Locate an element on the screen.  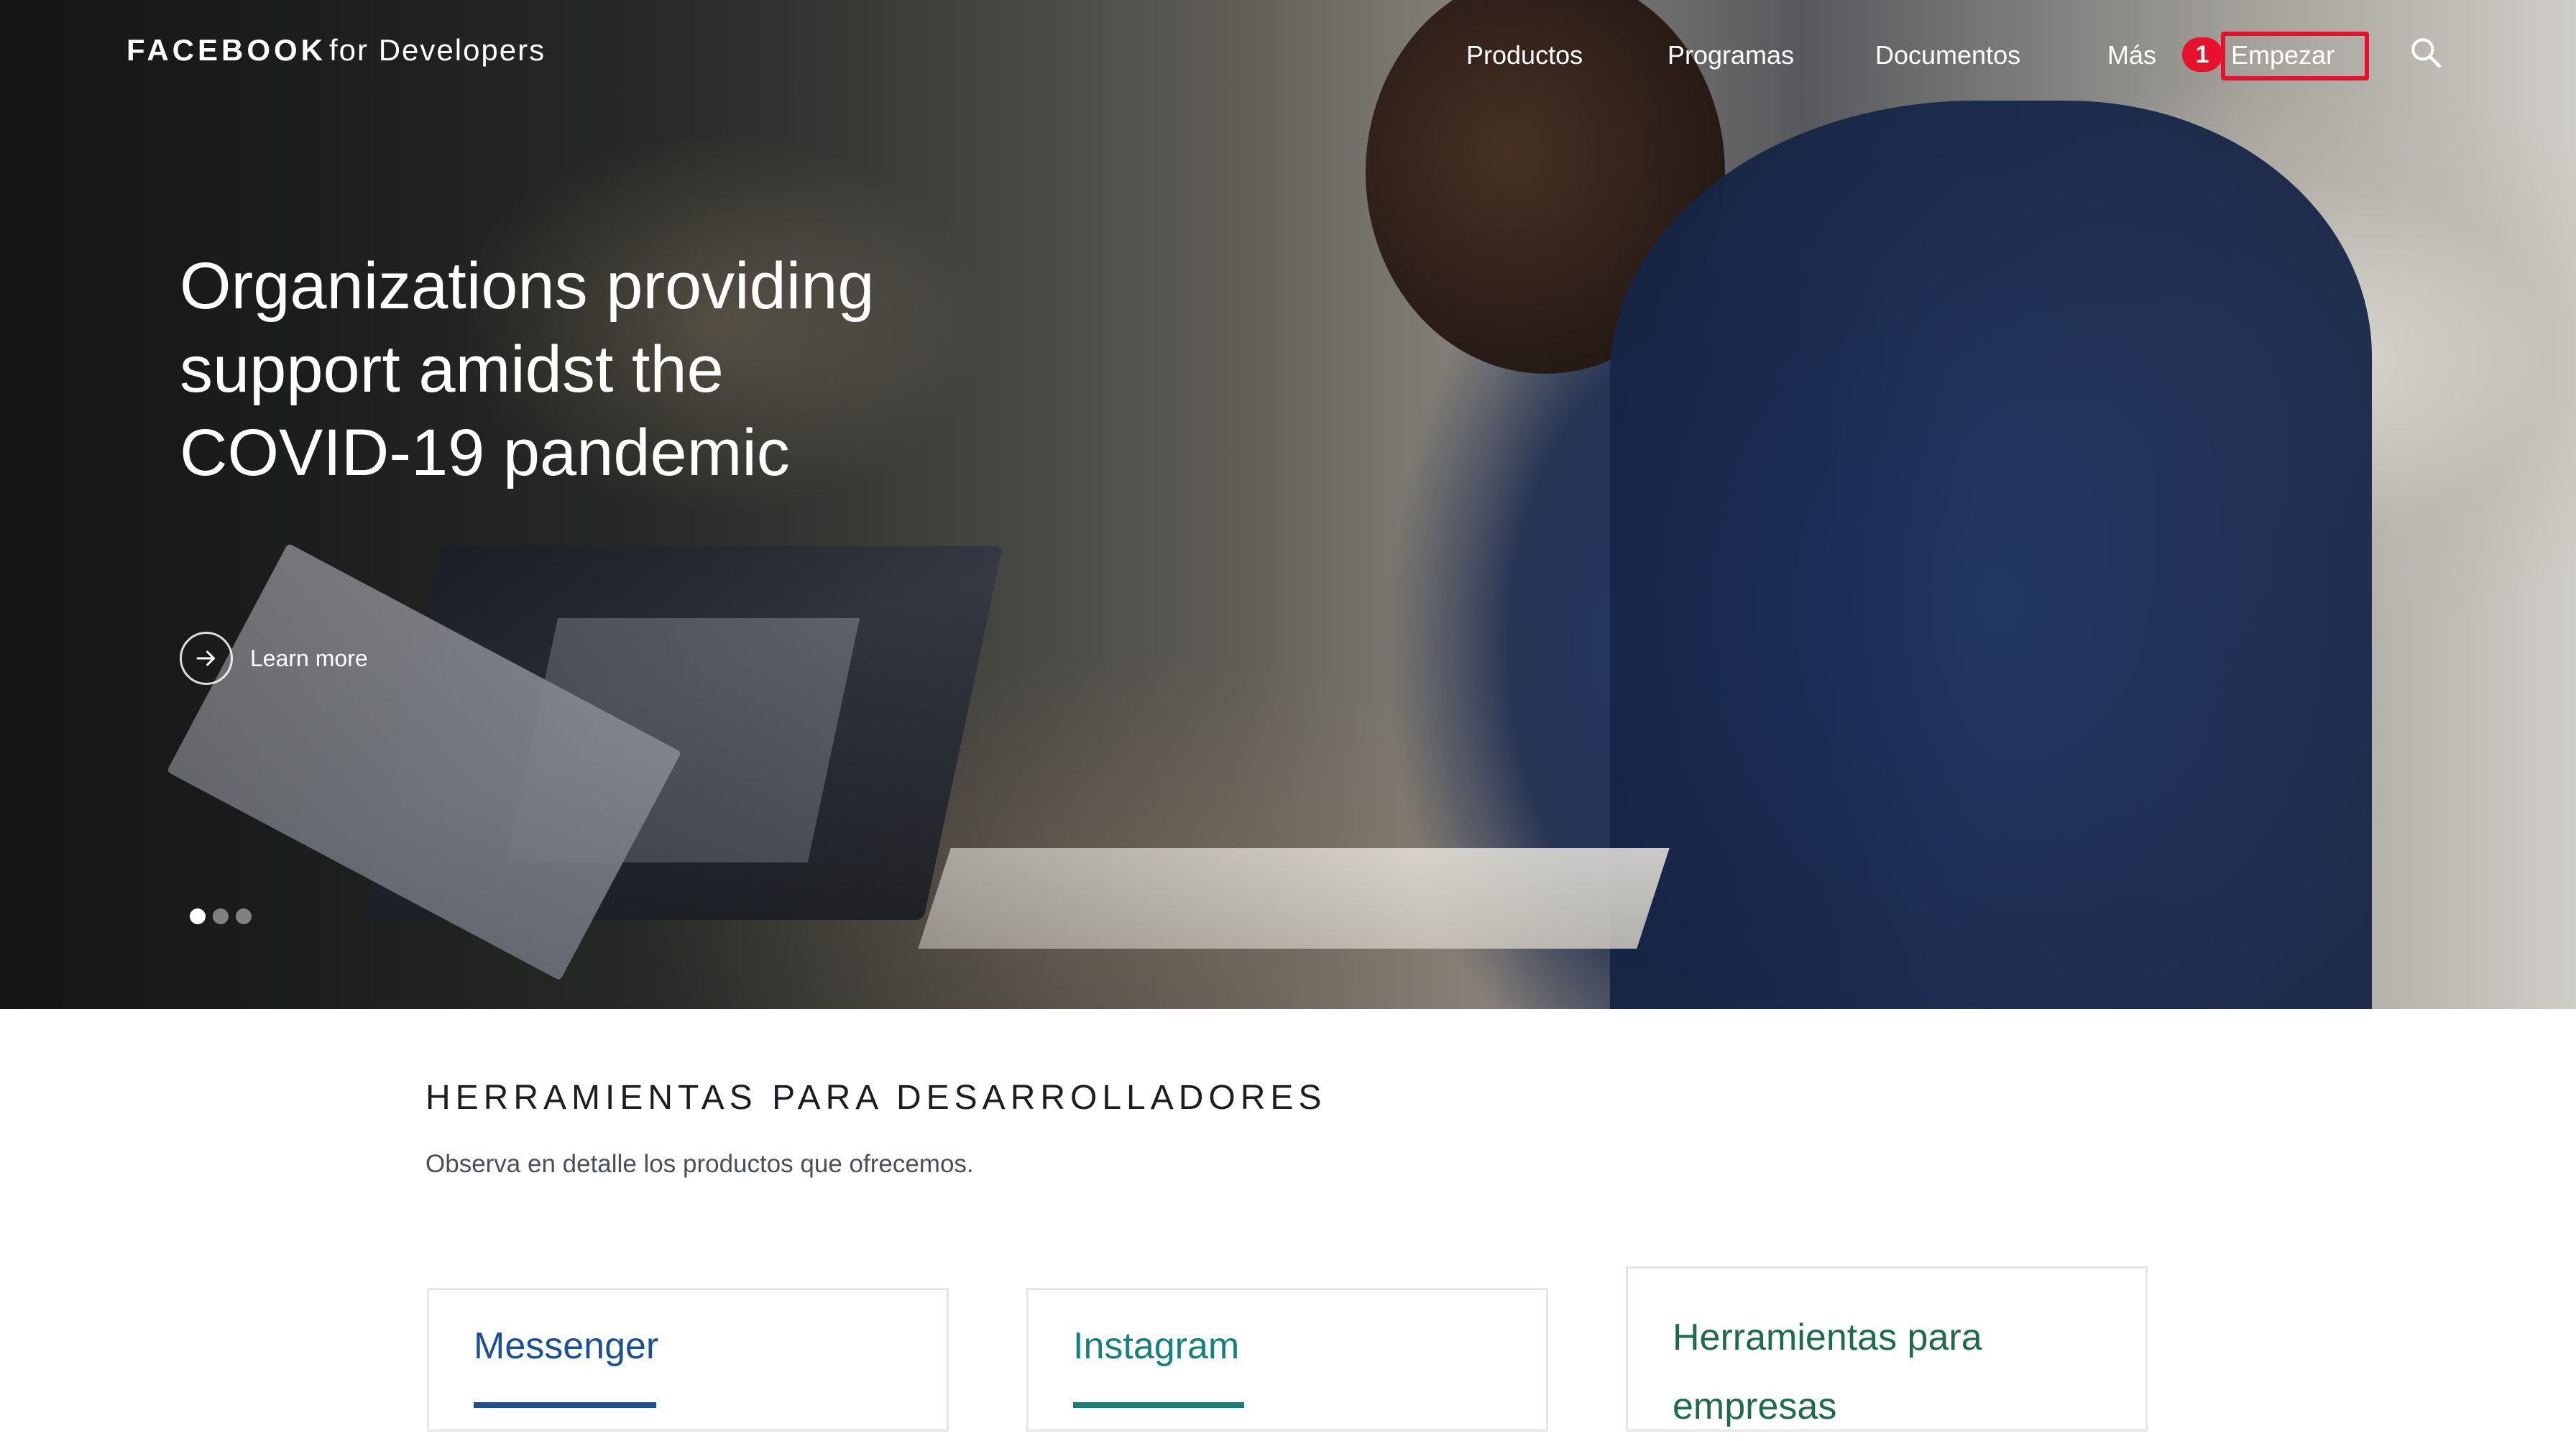
card-title: Herramientas para empresas is located at coordinates (1827, 1372).